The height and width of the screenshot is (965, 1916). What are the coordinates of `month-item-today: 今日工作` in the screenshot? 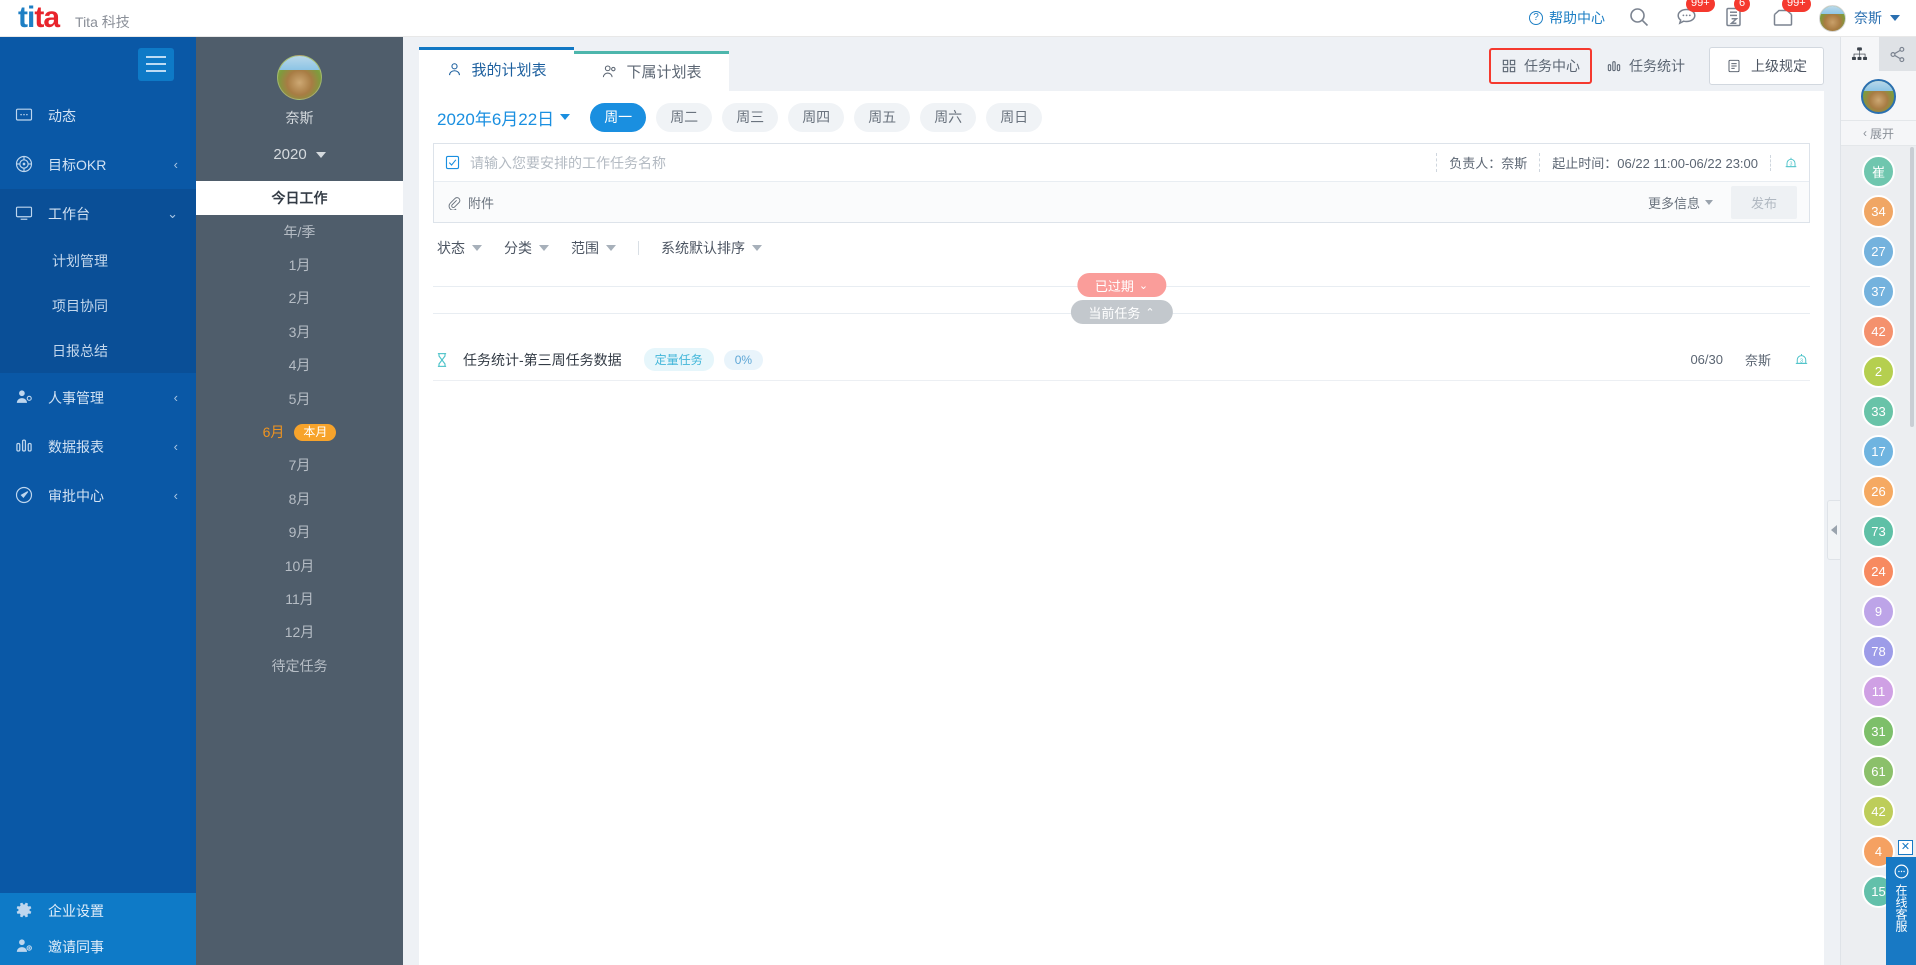 It's located at (299, 198).